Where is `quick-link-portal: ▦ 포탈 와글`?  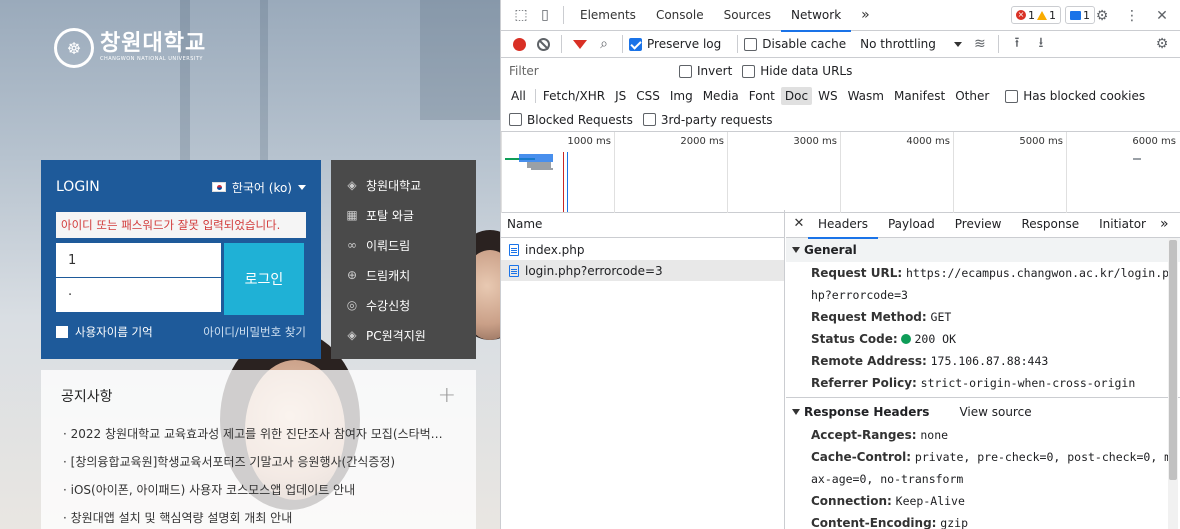
quick-link-portal: ▦ 포탈 와글 is located at coordinates (410, 215).